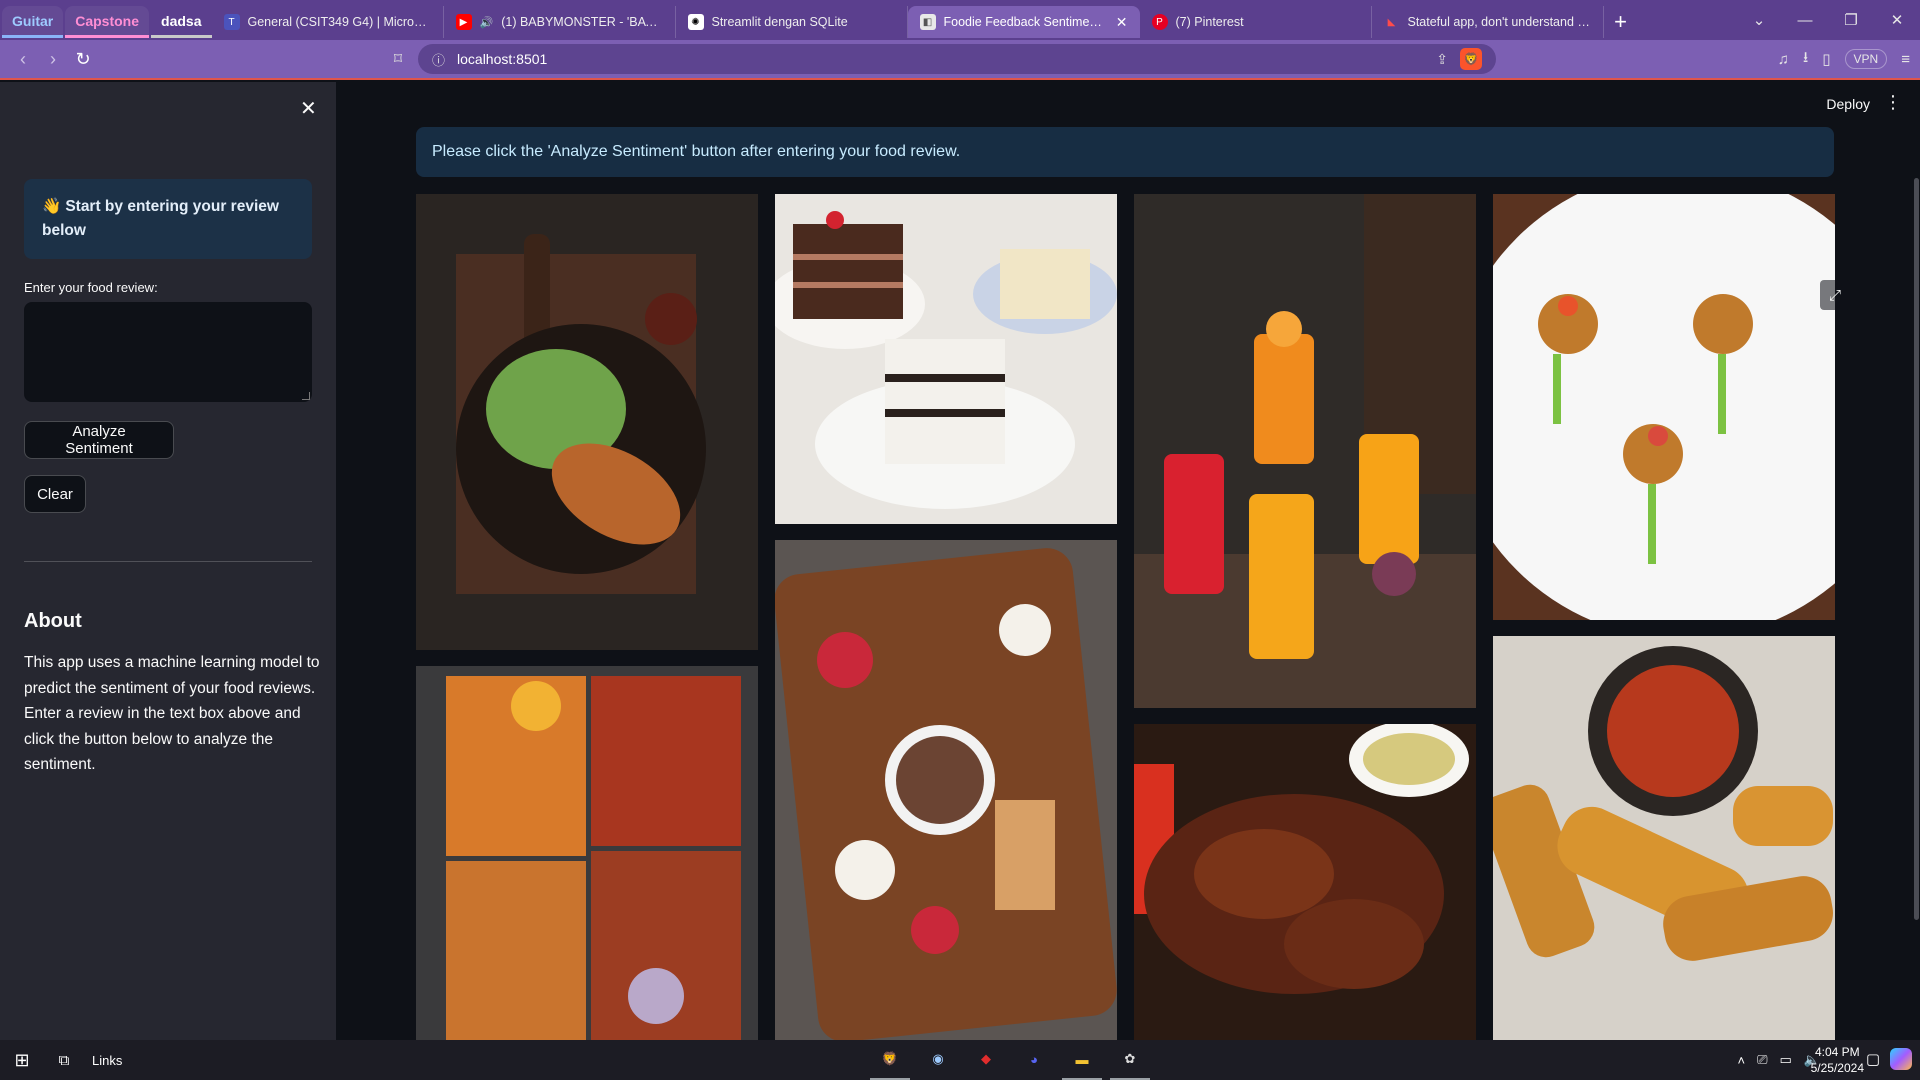 The image size is (1920, 1080). Describe the element at coordinates (160, 218) in the screenshot. I see `info-text: Start by entering your review below` at that location.